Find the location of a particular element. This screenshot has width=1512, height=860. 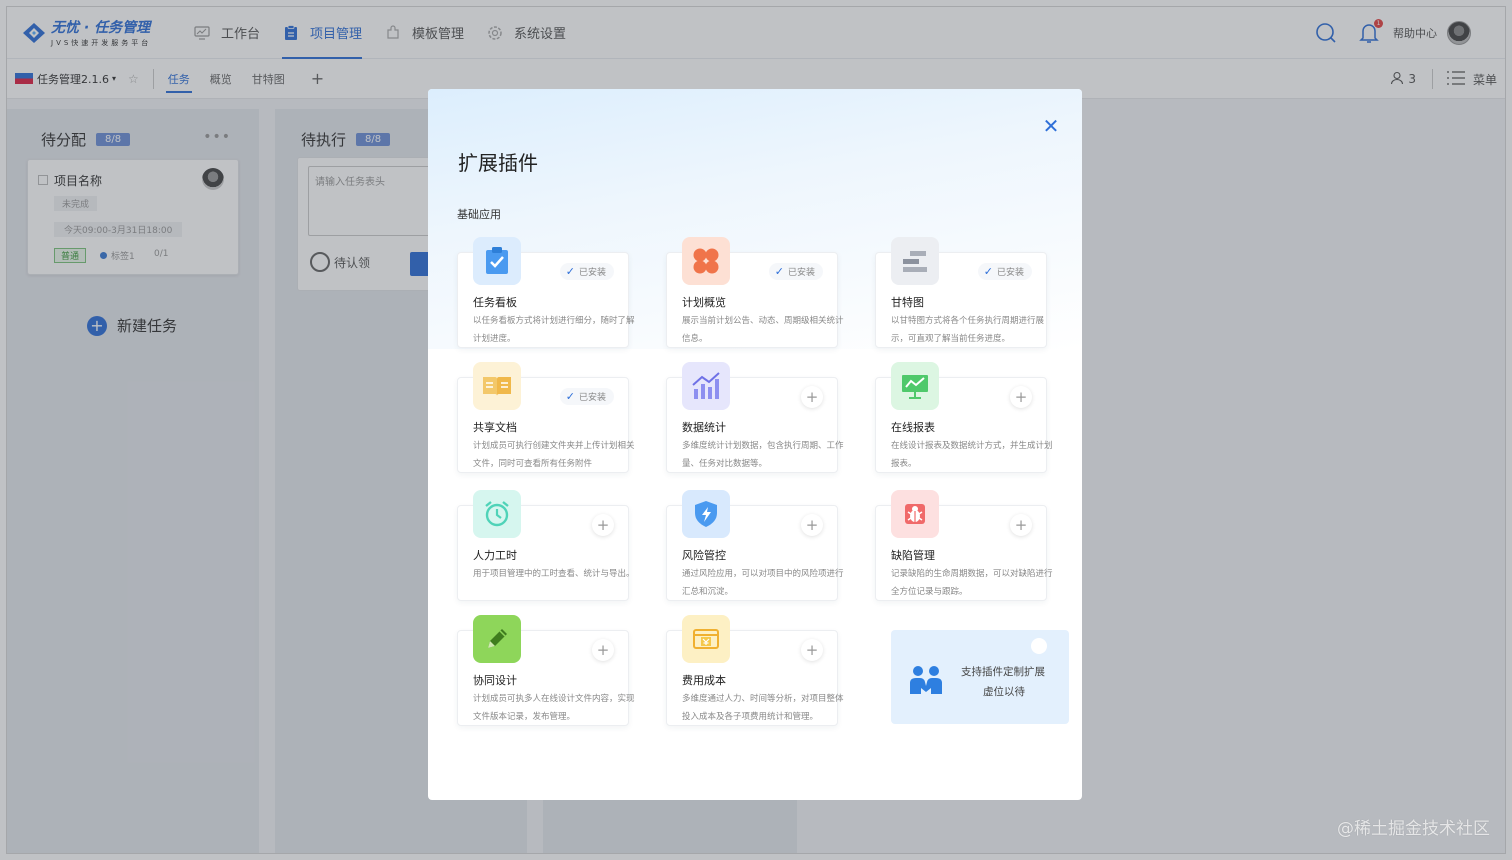

plugin-name: 甘特图 is located at coordinates (907, 302).